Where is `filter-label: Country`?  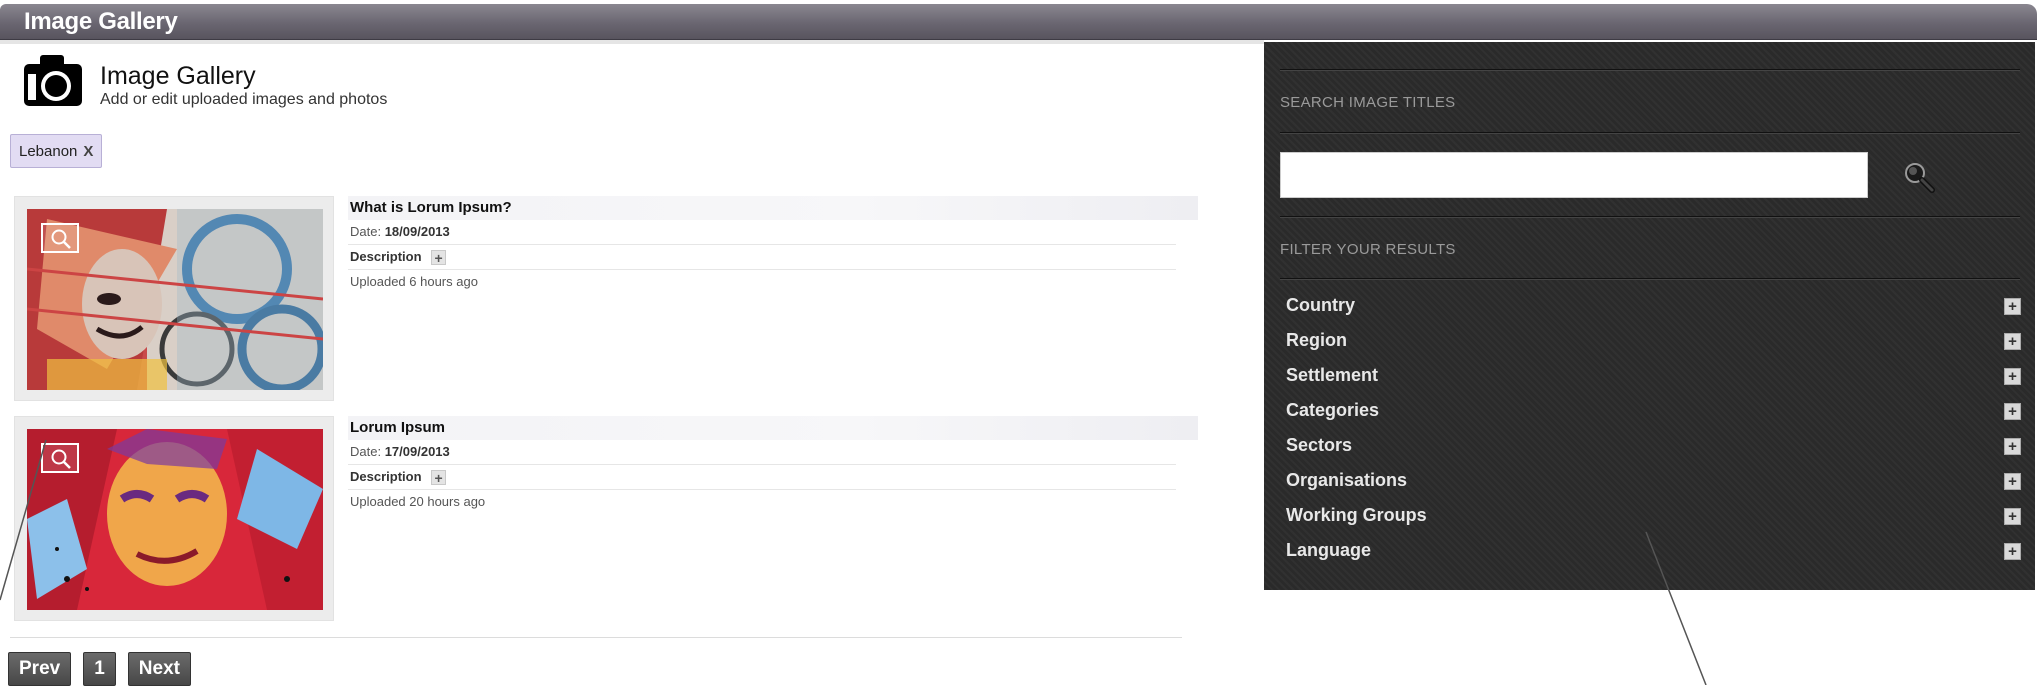 filter-label: Country is located at coordinates (1320, 305).